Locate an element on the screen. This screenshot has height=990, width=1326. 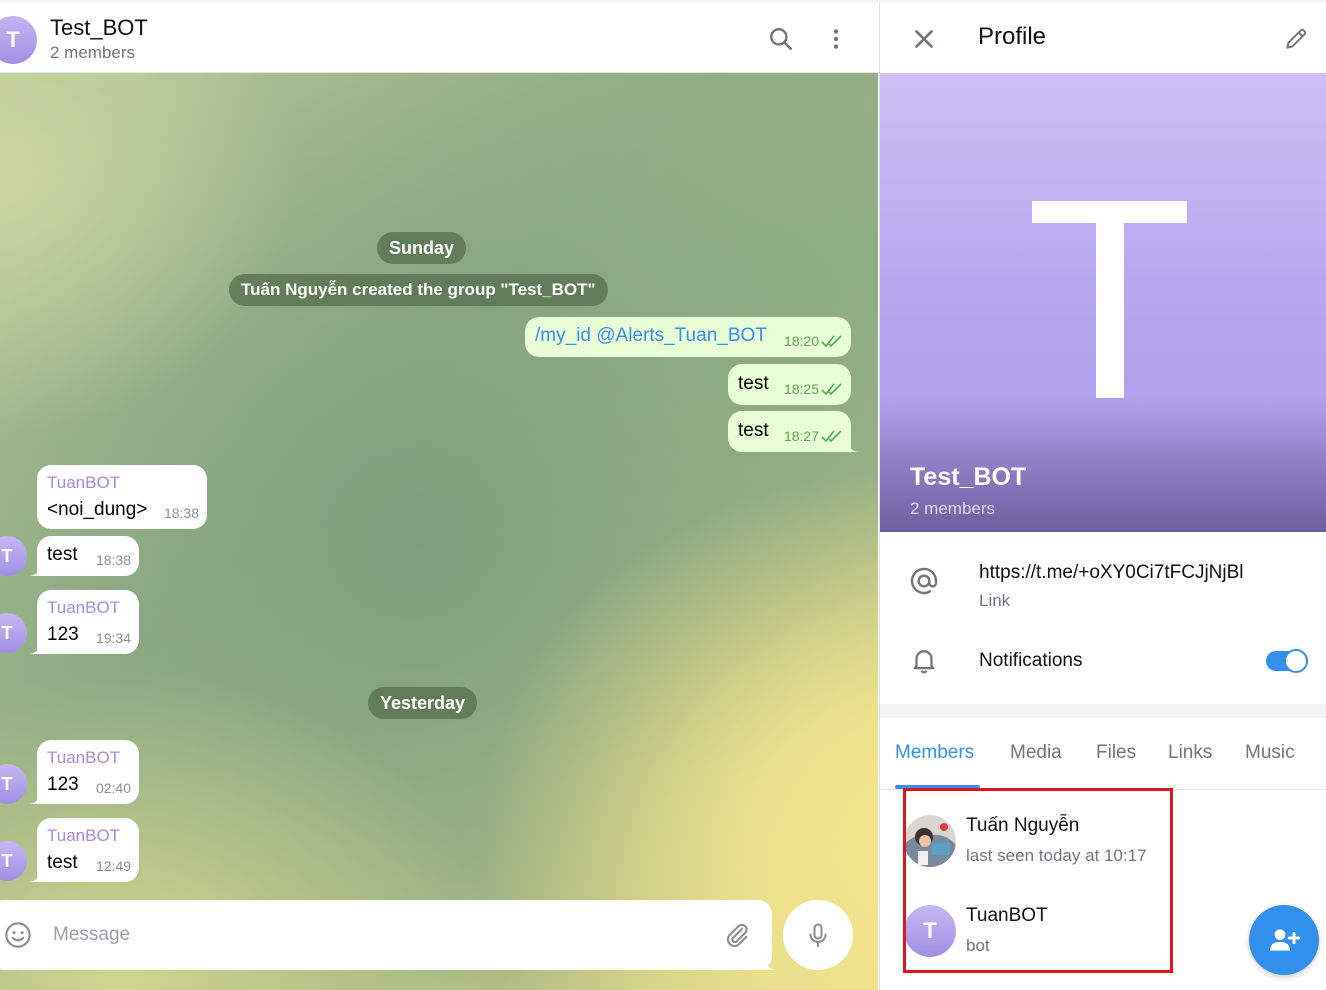
annotation-highlight-box is located at coordinates (1038, 880).